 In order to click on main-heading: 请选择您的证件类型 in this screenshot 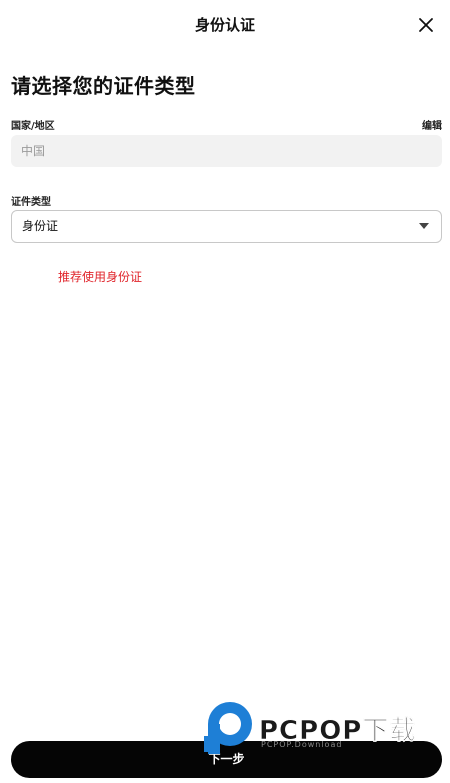, I will do `click(103, 86)`.